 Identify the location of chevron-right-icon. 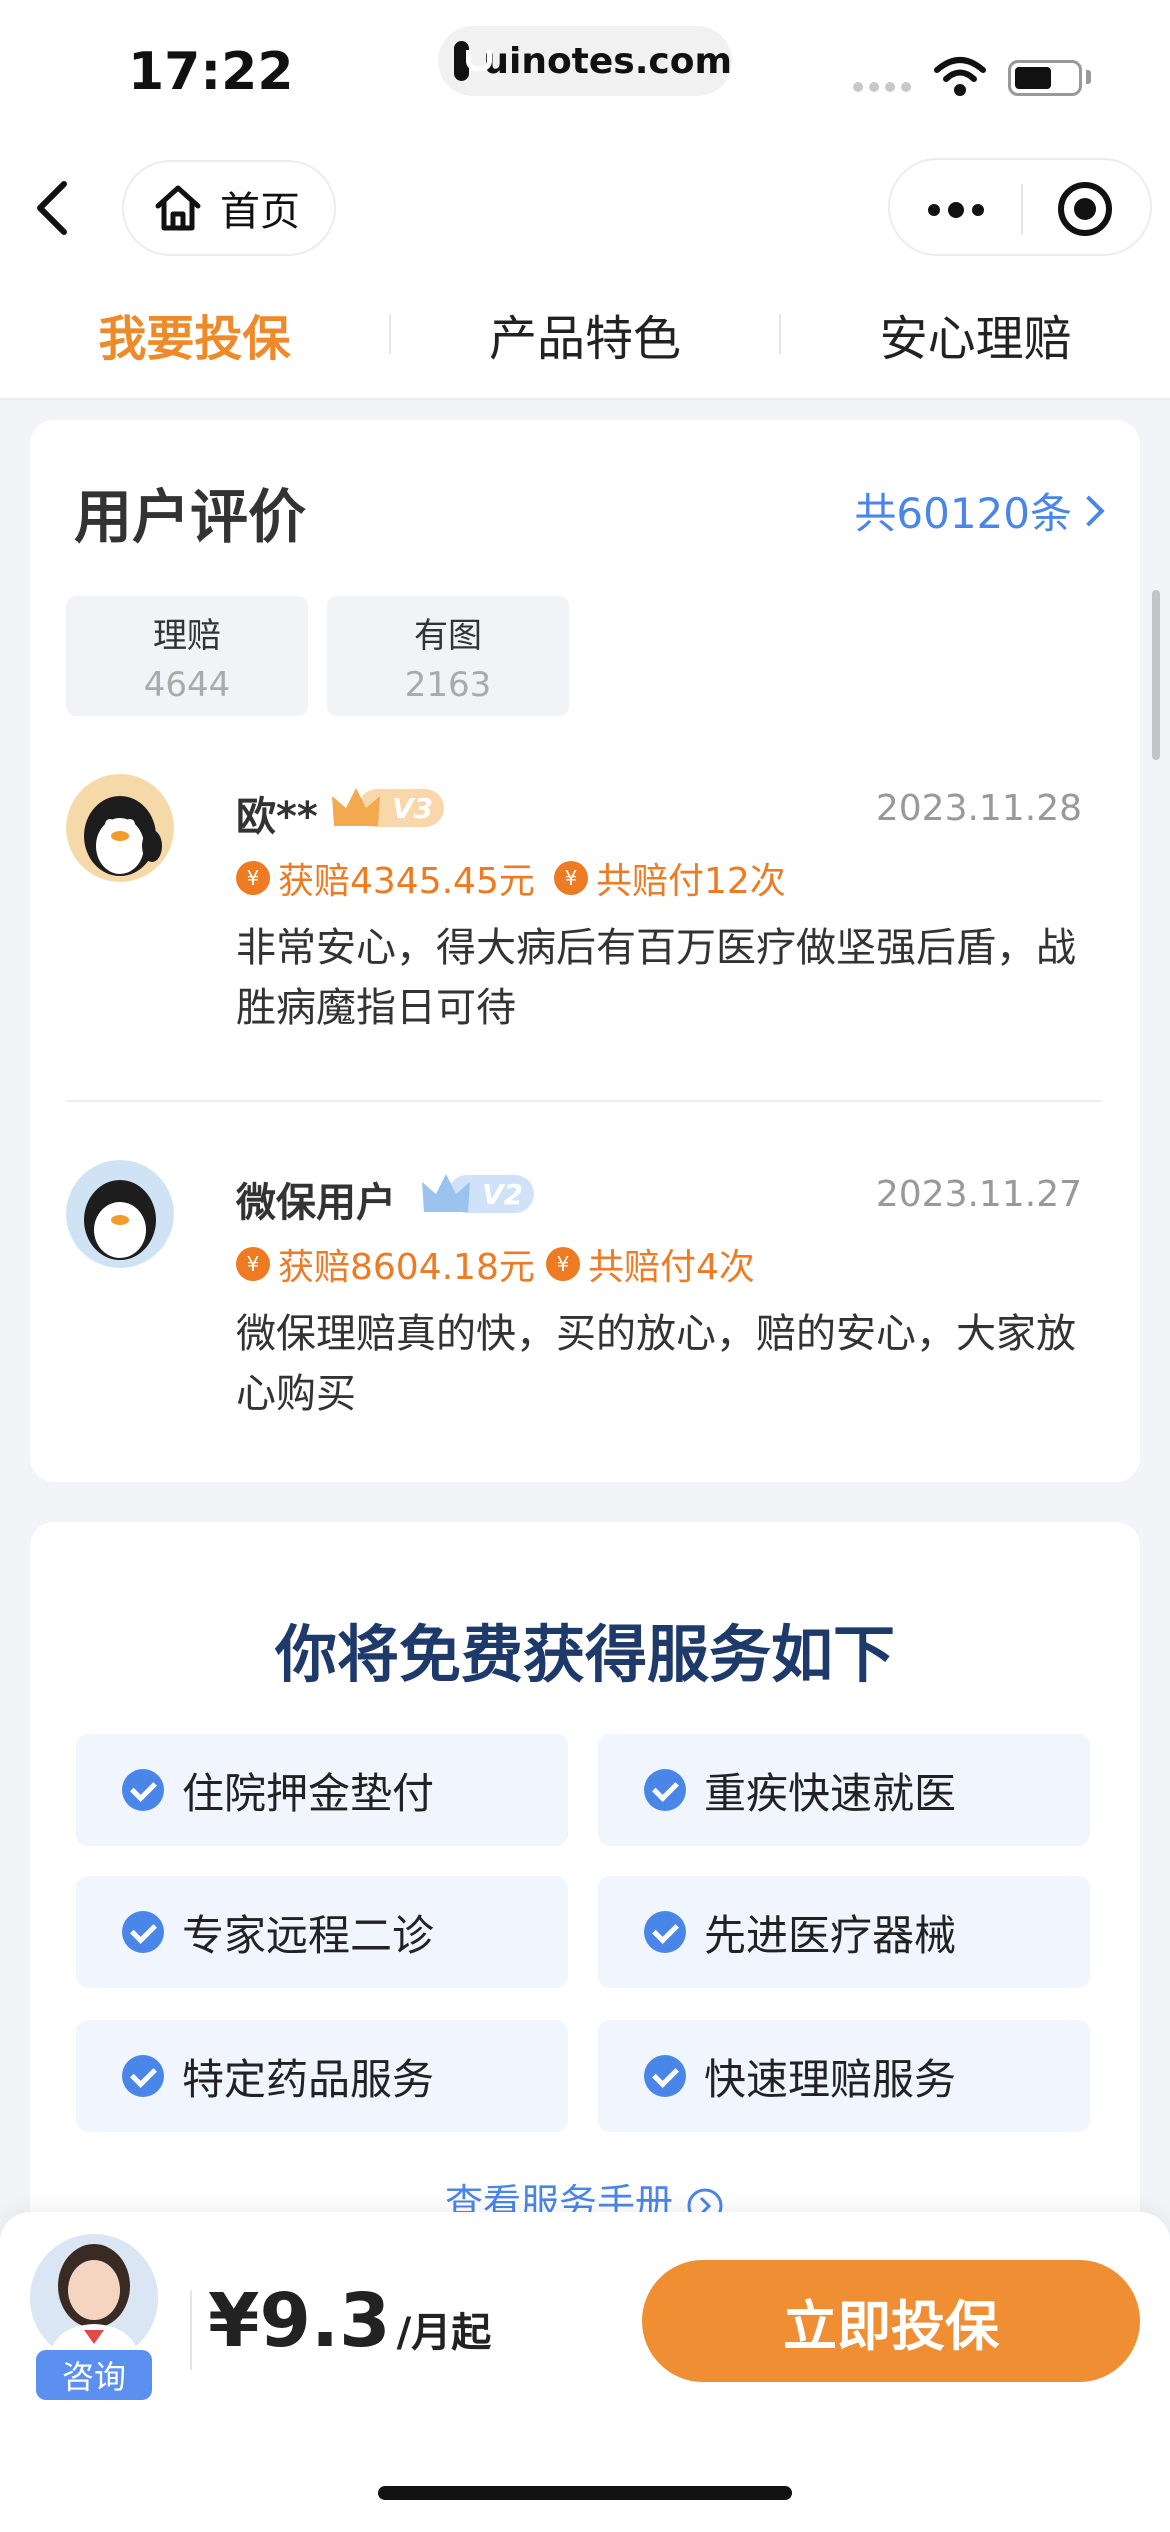
(1089, 510).